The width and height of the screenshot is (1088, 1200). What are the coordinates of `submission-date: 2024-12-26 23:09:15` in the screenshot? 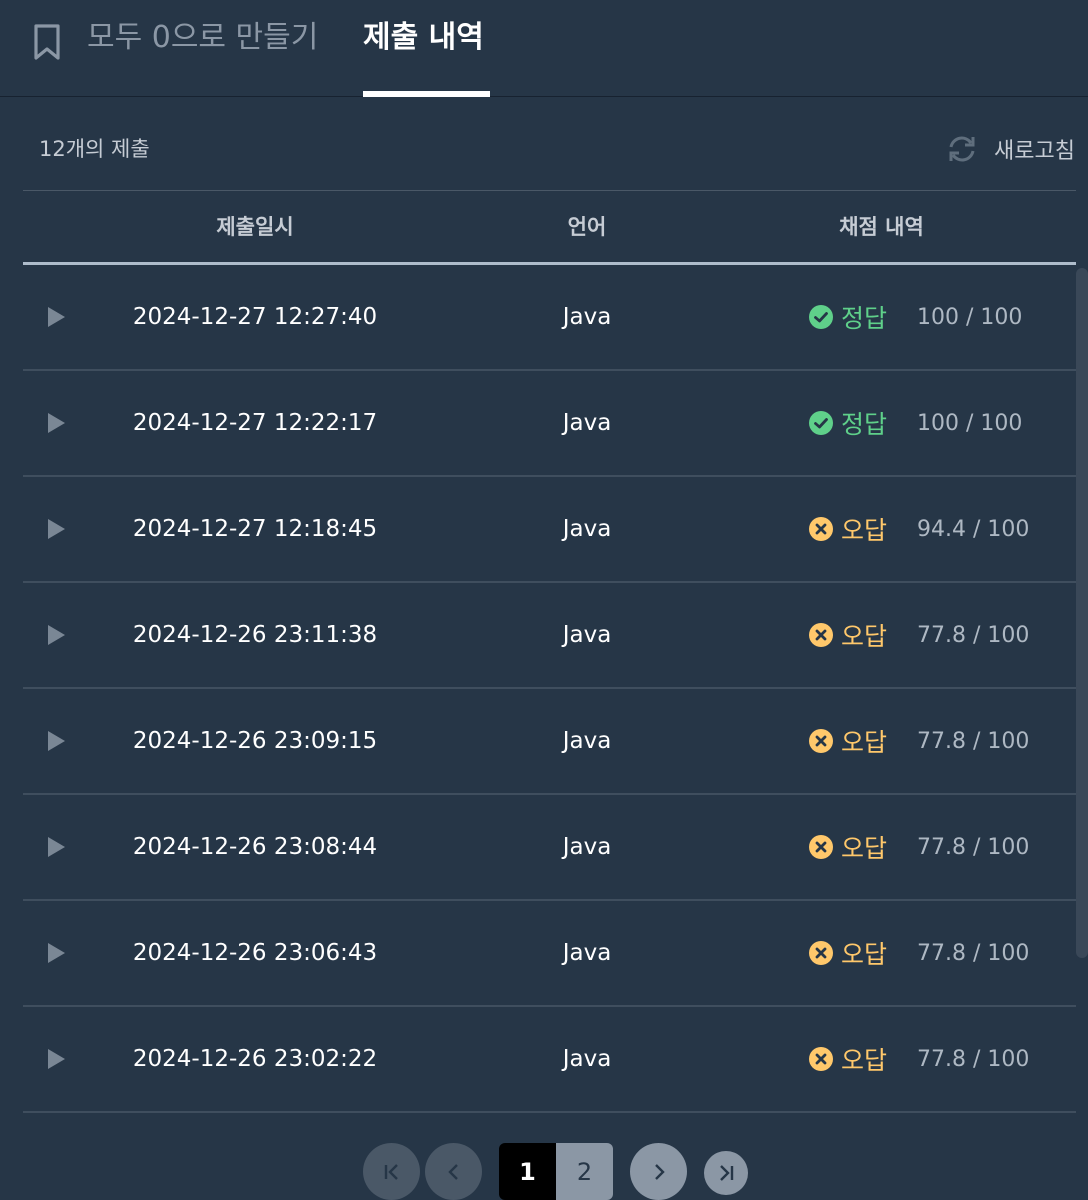 It's located at (255, 741).